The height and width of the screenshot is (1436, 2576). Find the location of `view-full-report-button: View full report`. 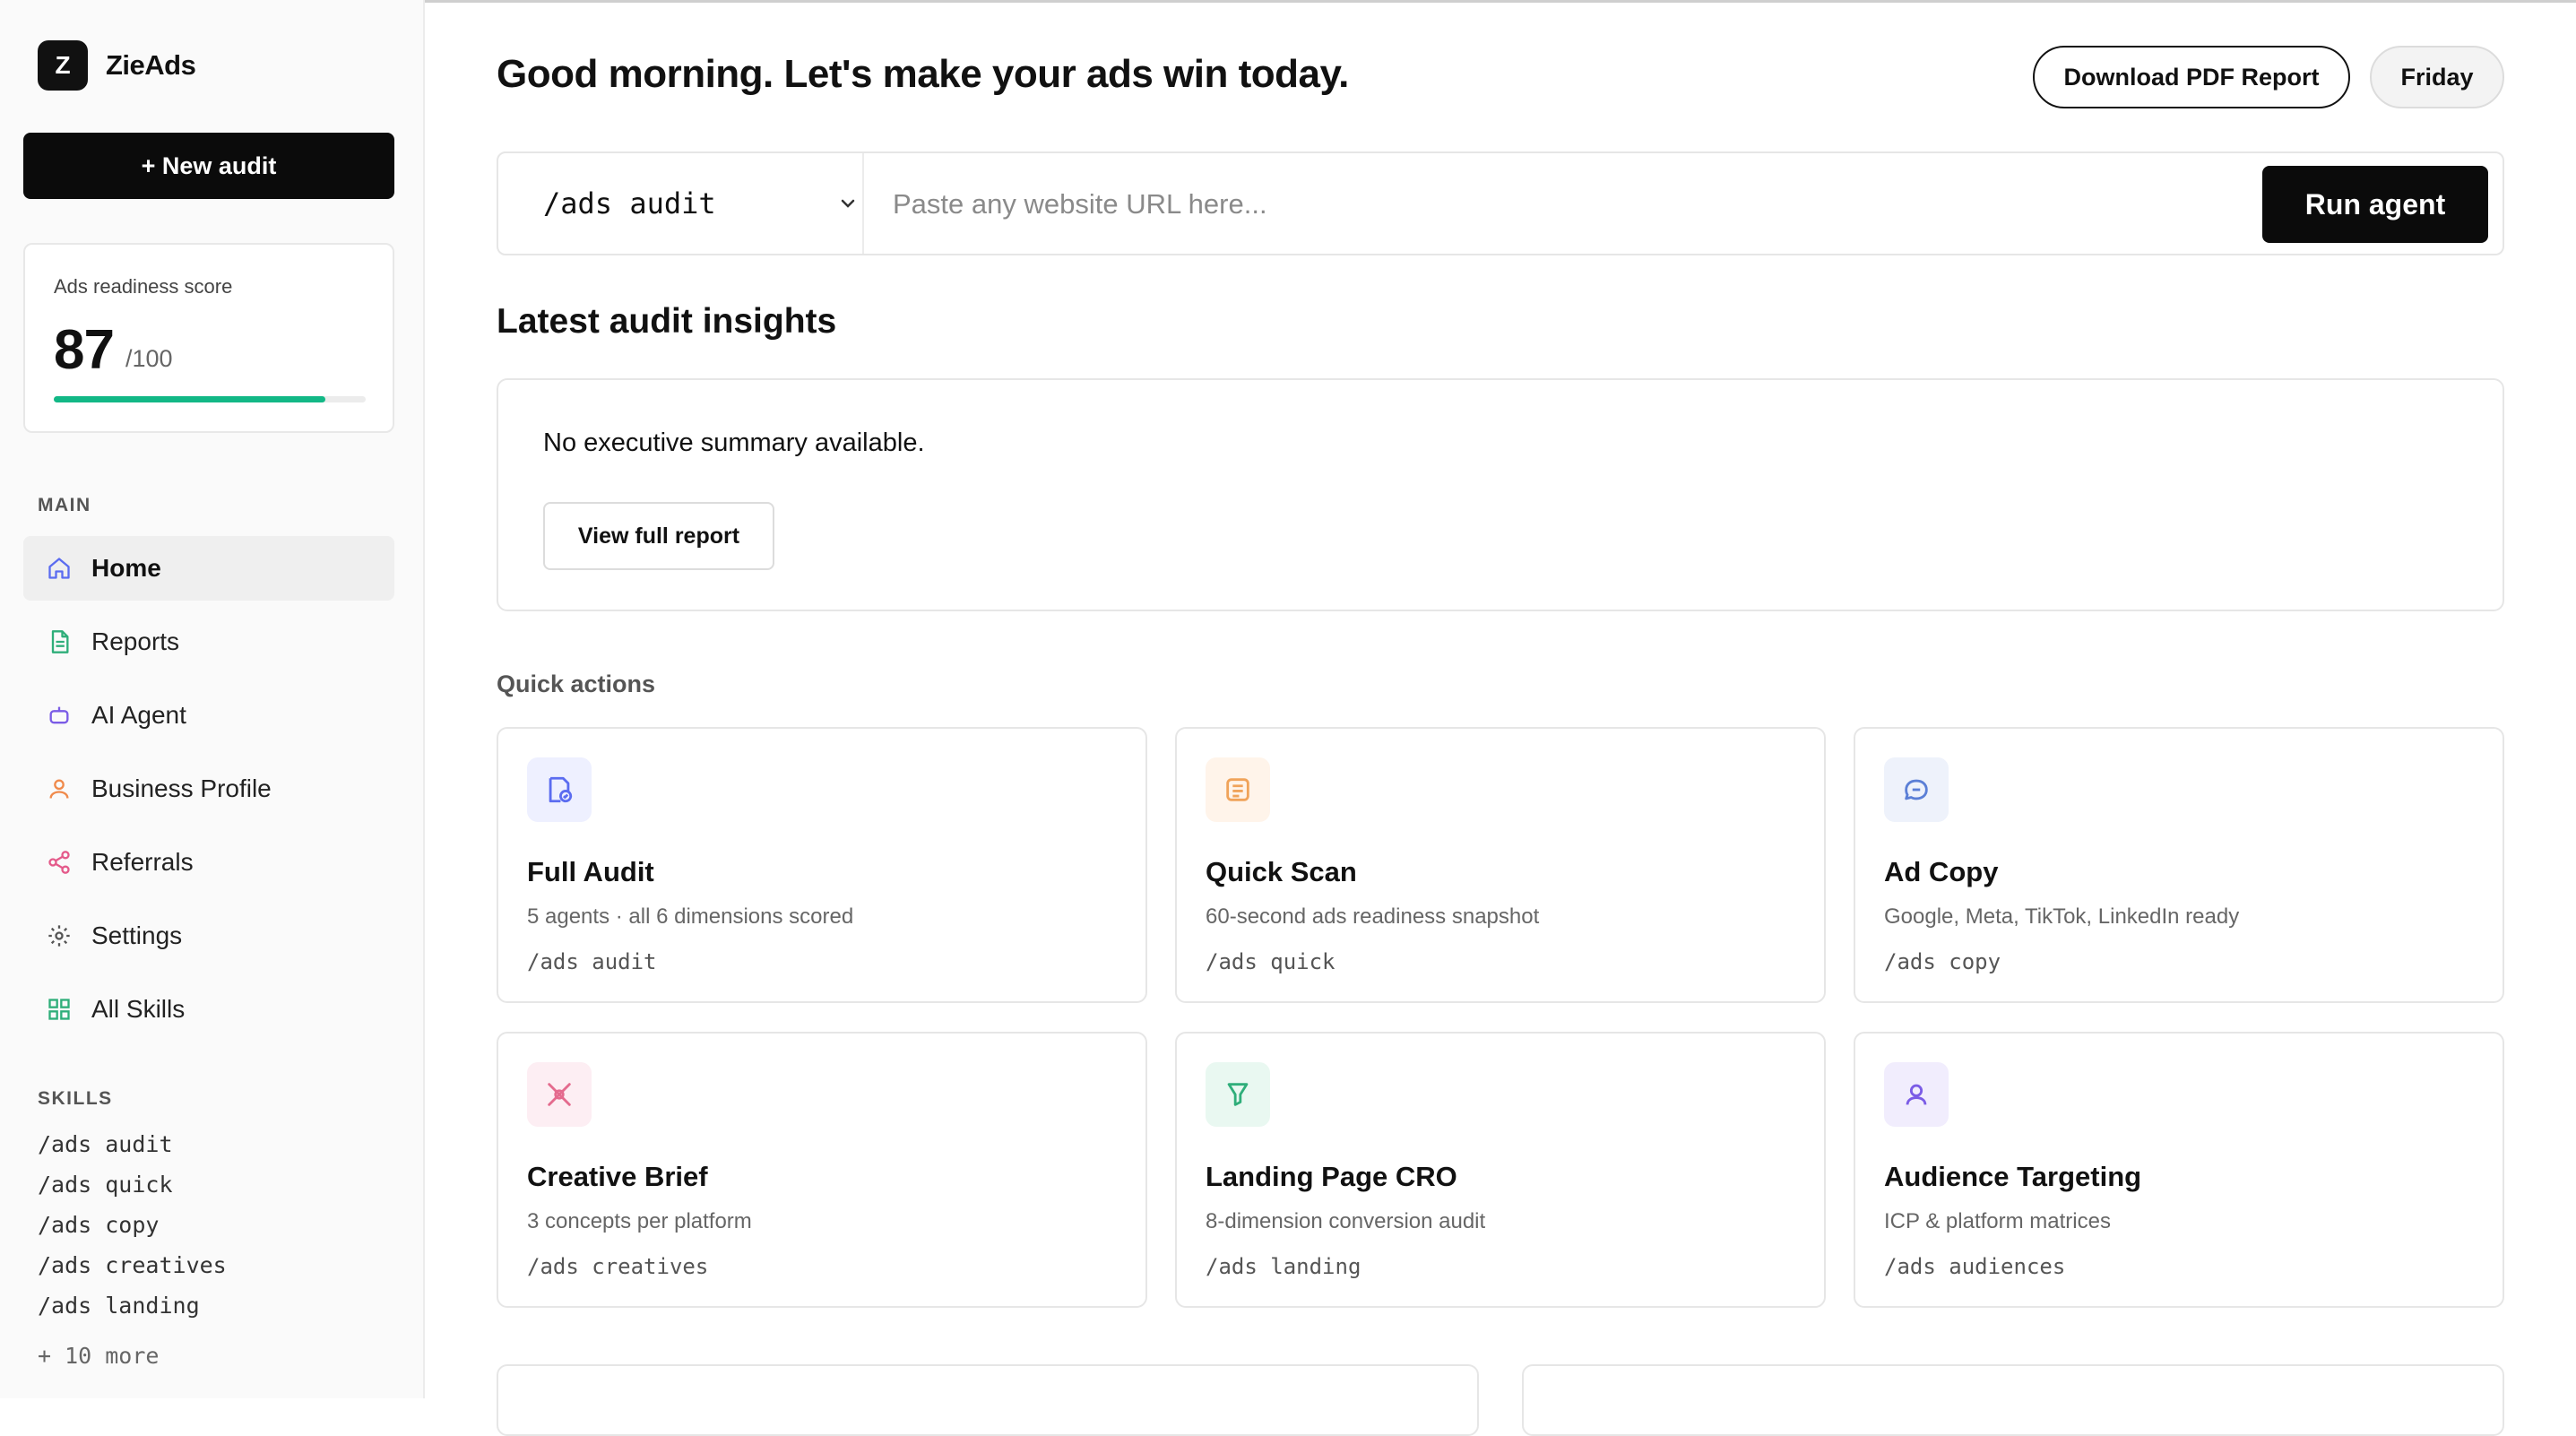

view-full-report-button: View full report is located at coordinates (658, 536).